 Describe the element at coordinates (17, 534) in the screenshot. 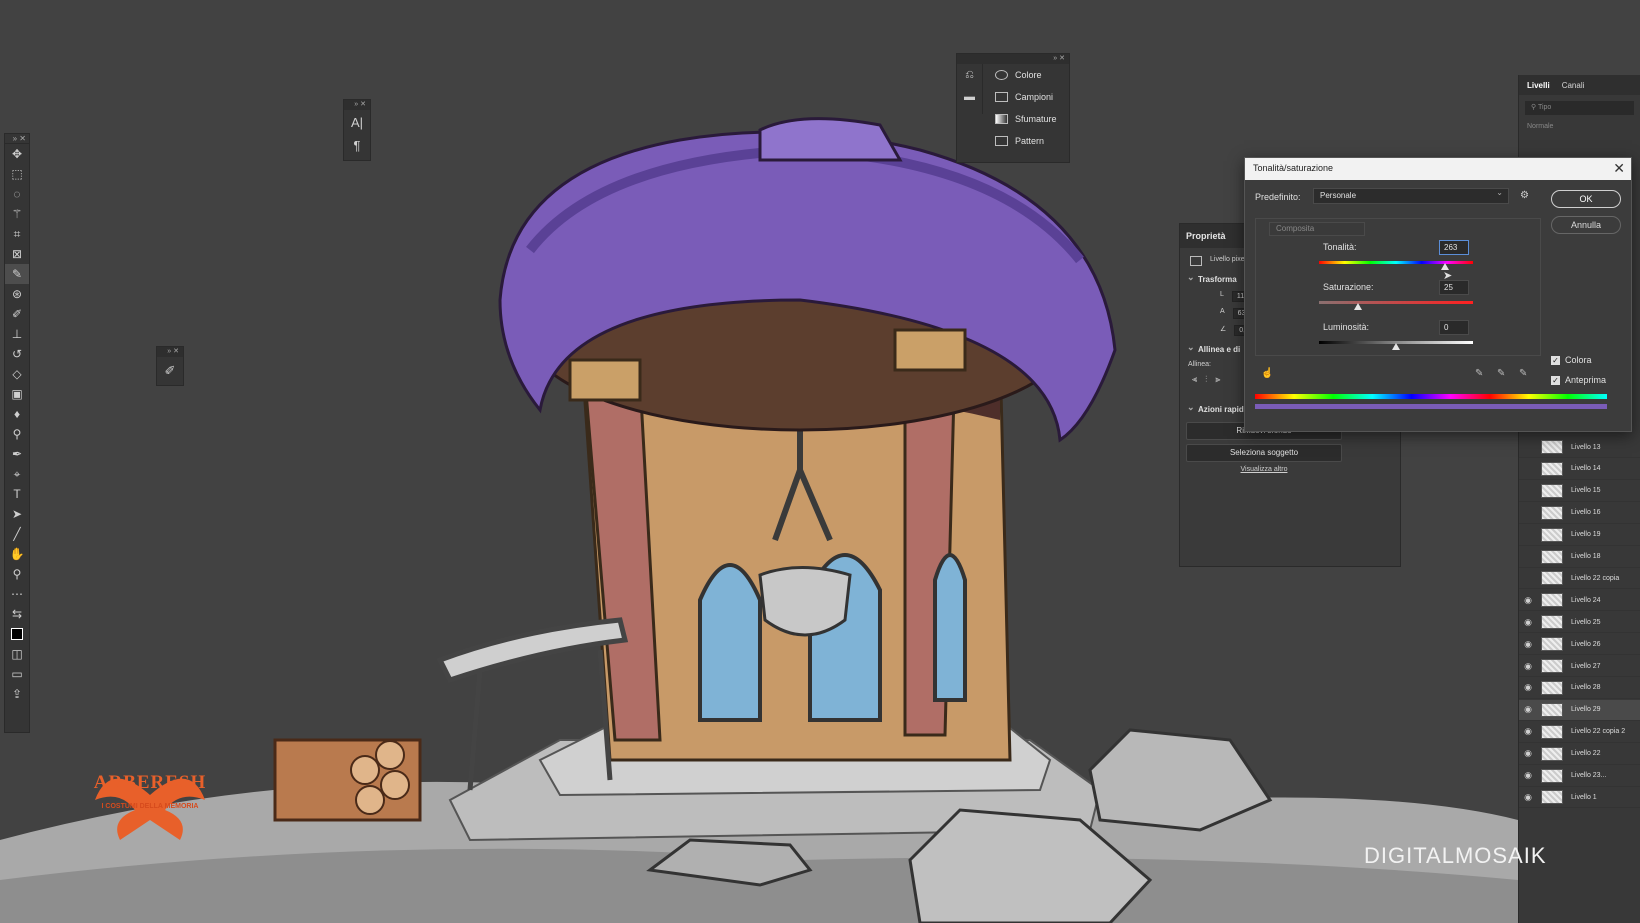

I see `line-icon: ╱` at that location.